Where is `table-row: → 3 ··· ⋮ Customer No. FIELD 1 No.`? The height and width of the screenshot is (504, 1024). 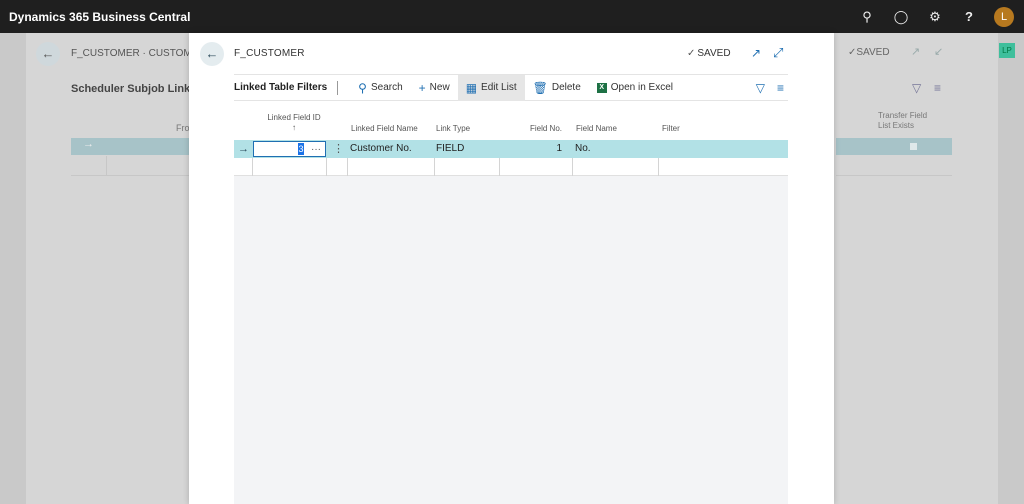
table-row: → 3 ··· ⋮ Customer No. FIELD 1 No. is located at coordinates (511, 149).